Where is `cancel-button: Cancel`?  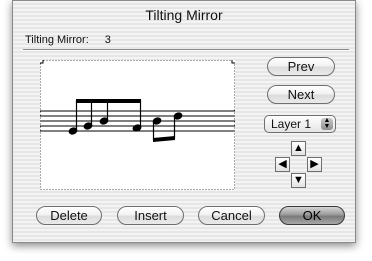
cancel-button: Cancel is located at coordinates (231, 215).